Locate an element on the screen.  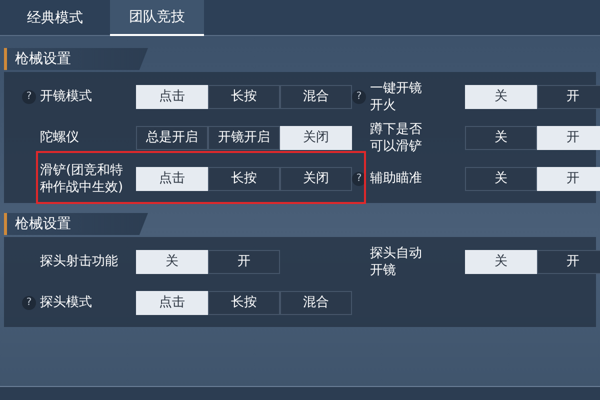
option-button: 总是开启 is located at coordinates (172, 138).